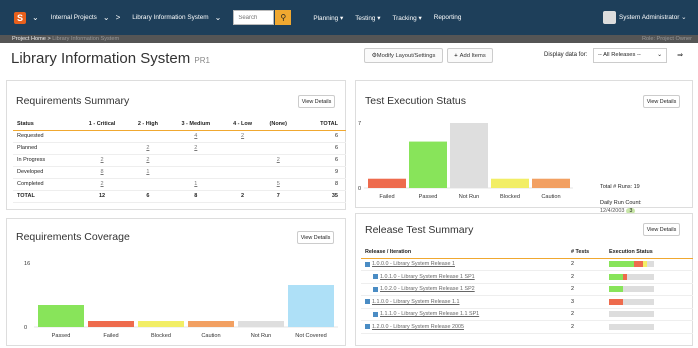  I want to click on release-name-cell: 1.0.2.0 - Library System Release 1 SP2, so click(466, 289).